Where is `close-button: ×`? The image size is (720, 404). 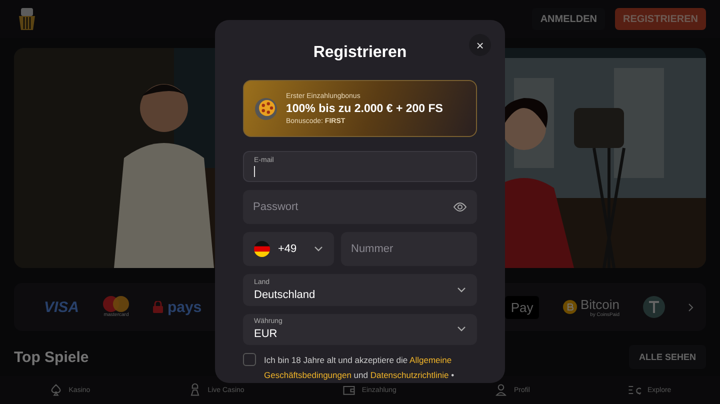
close-button: × is located at coordinates (480, 45).